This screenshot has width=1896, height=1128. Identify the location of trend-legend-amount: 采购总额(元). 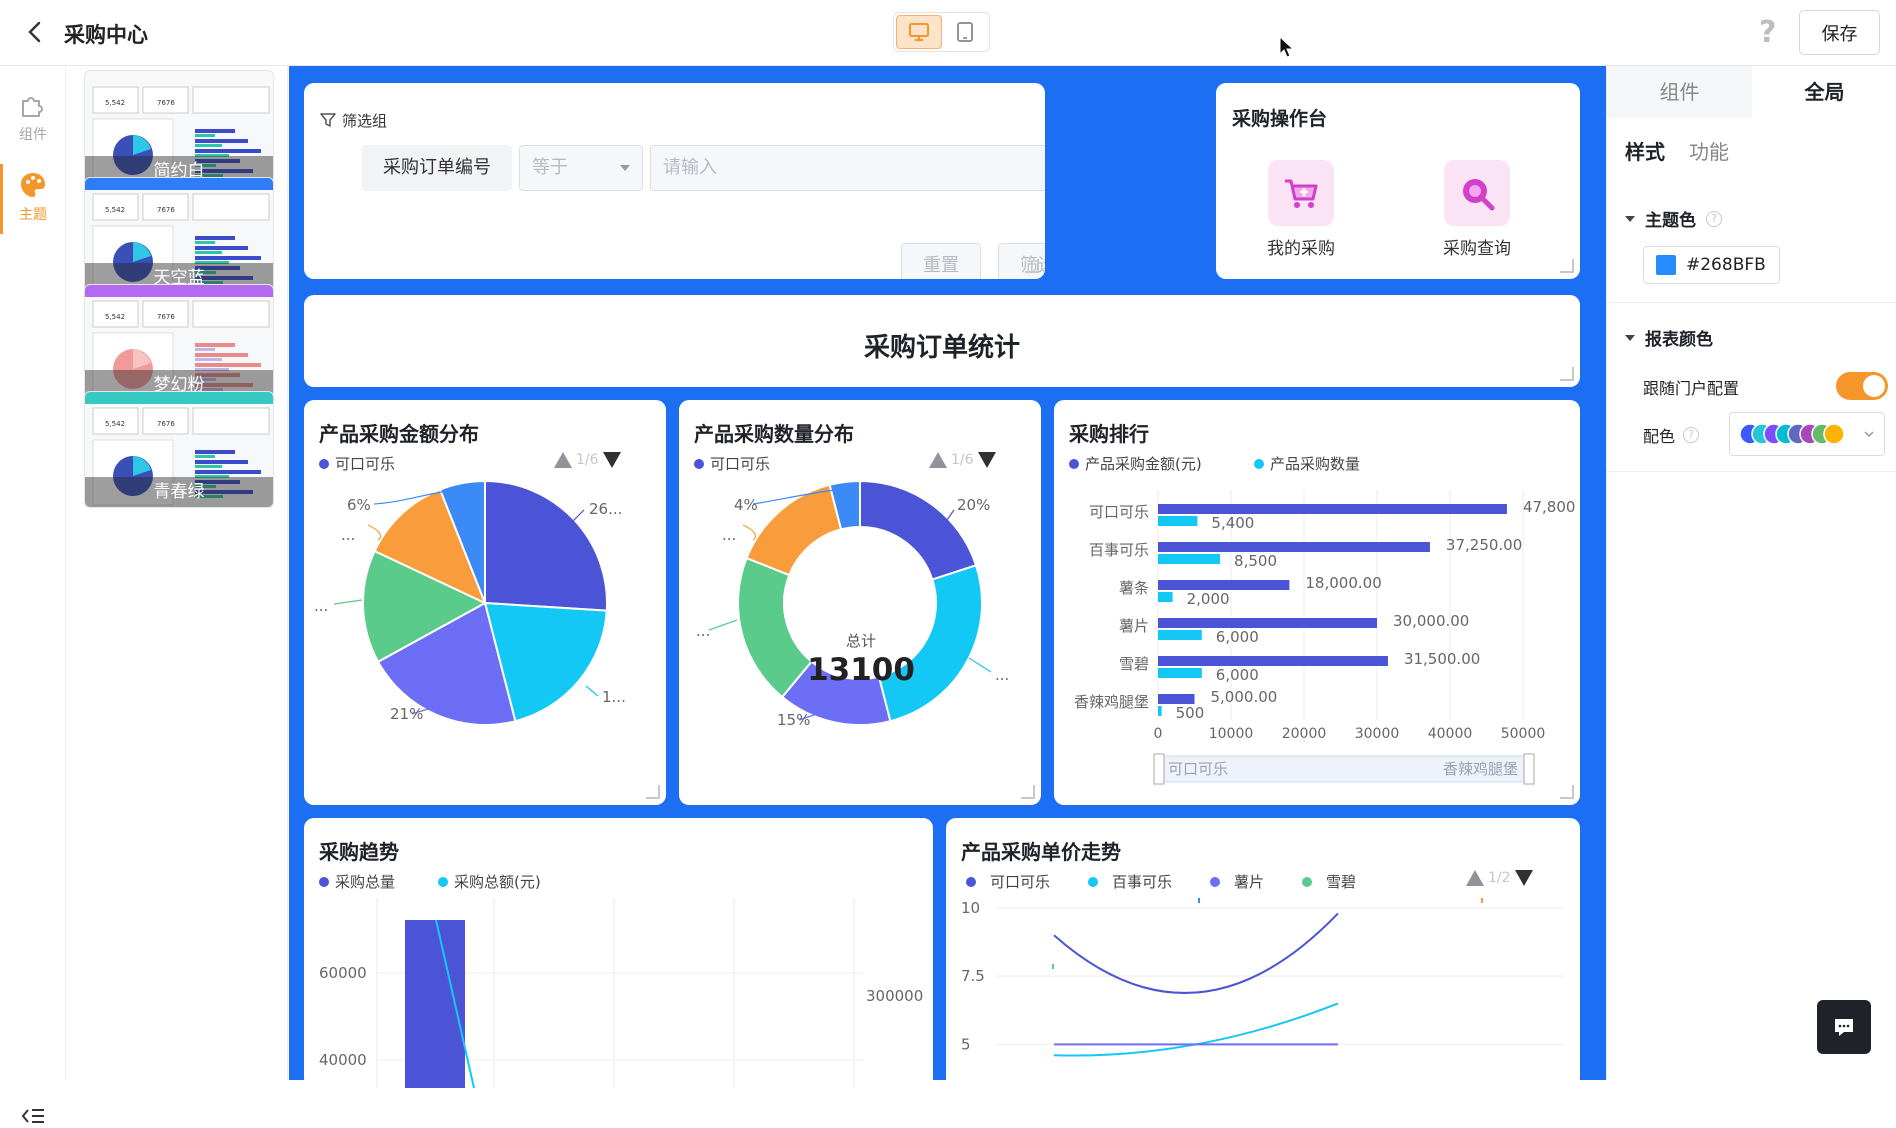
(489, 881).